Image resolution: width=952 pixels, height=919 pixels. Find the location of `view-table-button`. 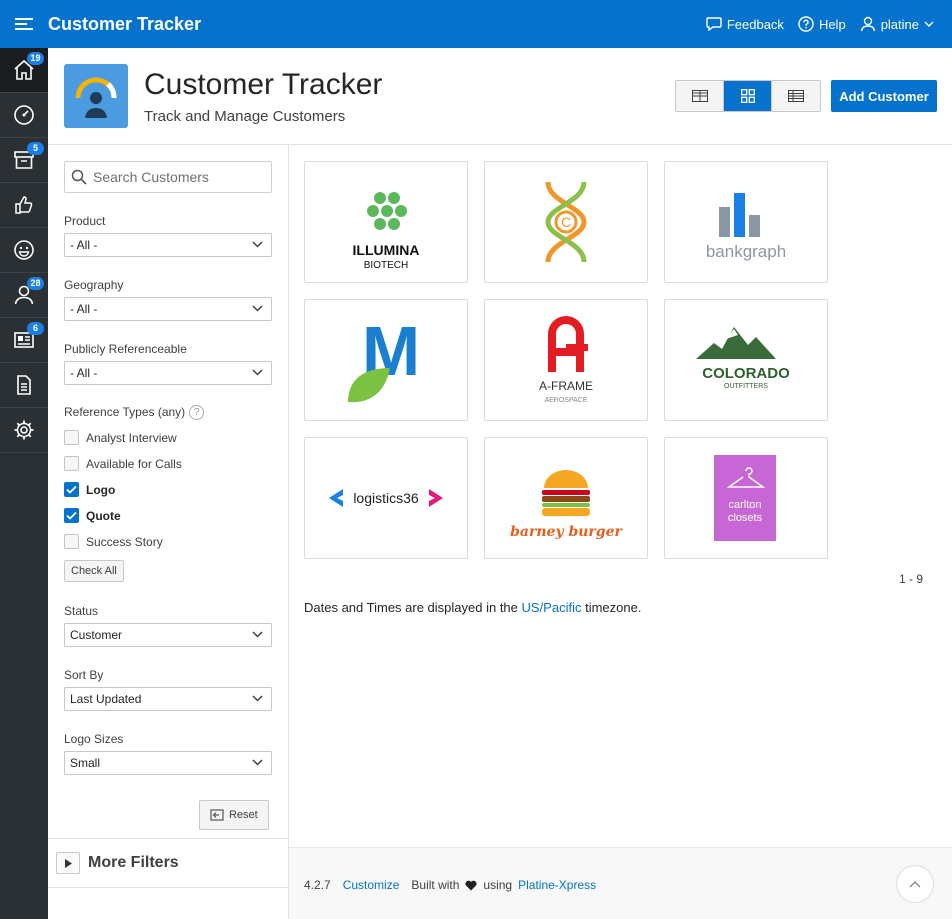

view-table-button is located at coordinates (796, 96).